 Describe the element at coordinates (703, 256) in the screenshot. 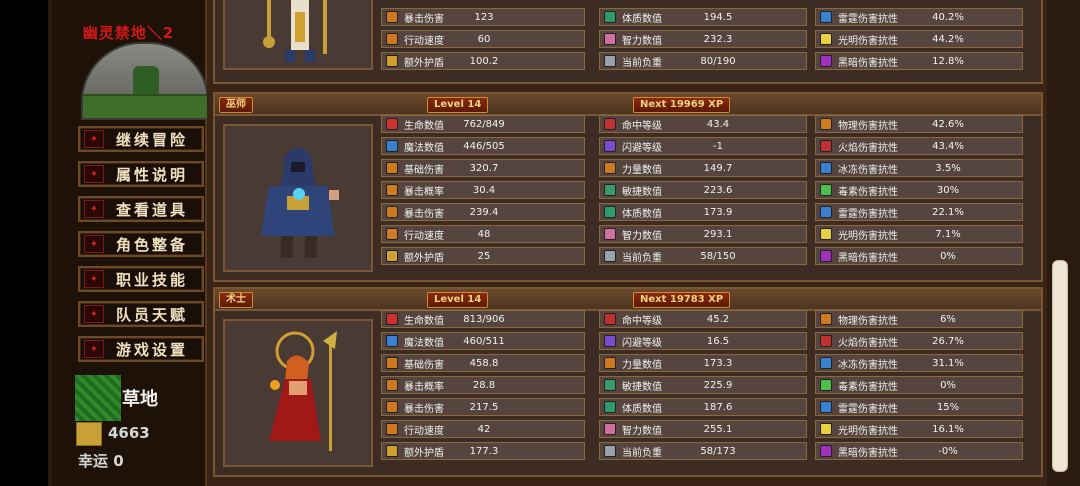

I see `stat-row: 当前负重 58/150` at that location.